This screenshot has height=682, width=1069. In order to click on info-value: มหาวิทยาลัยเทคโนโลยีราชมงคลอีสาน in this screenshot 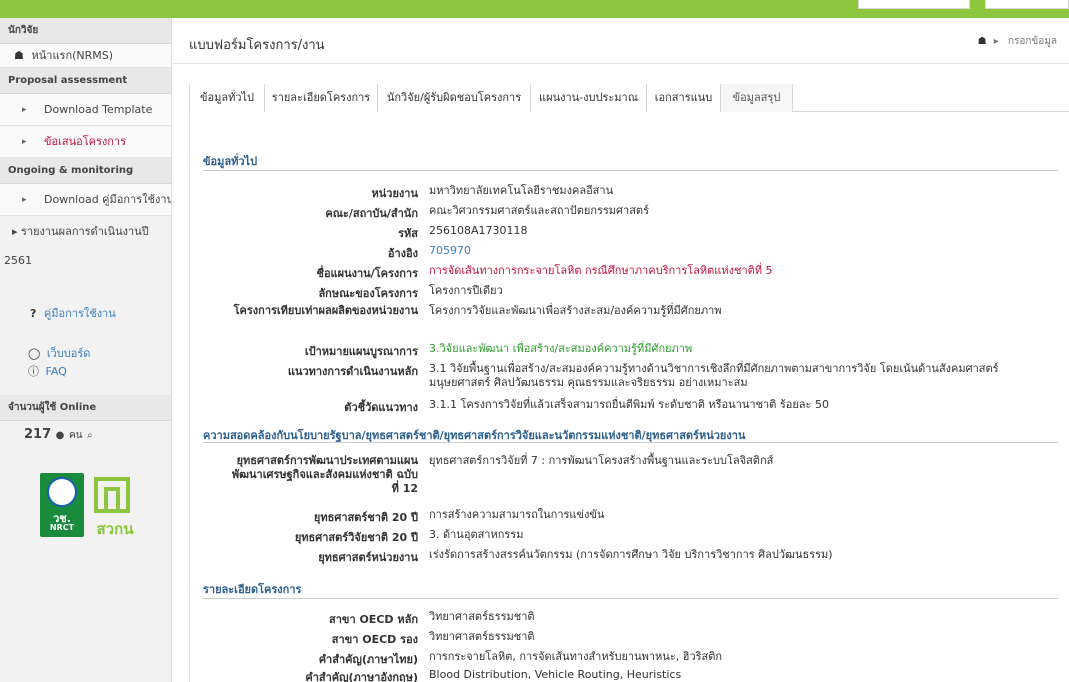, I will do `click(521, 190)`.